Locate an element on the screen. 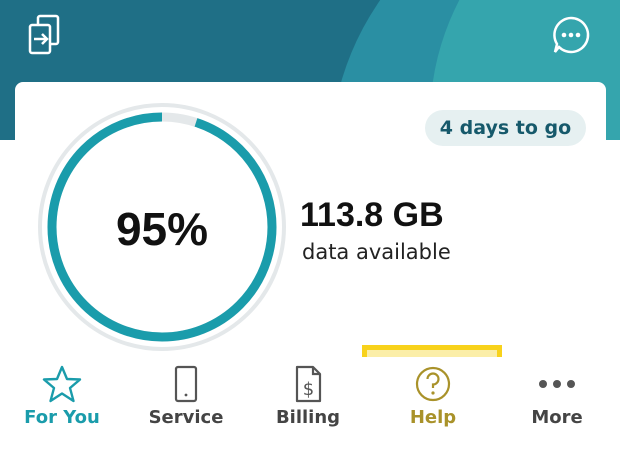  bill-icon: $ is located at coordinates (308, 384).